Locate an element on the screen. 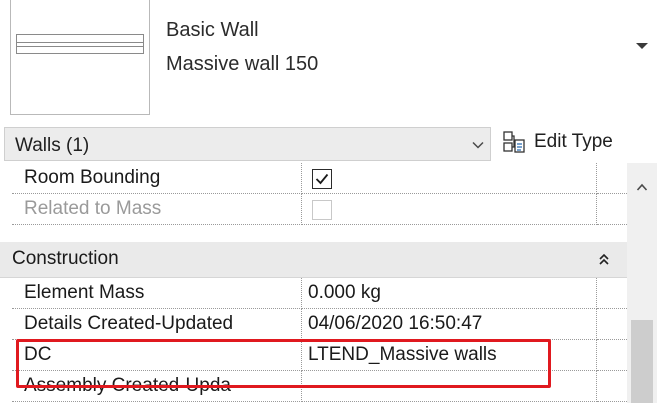  type-dropdown-arrow-icon is located at coordinates (642, 45).